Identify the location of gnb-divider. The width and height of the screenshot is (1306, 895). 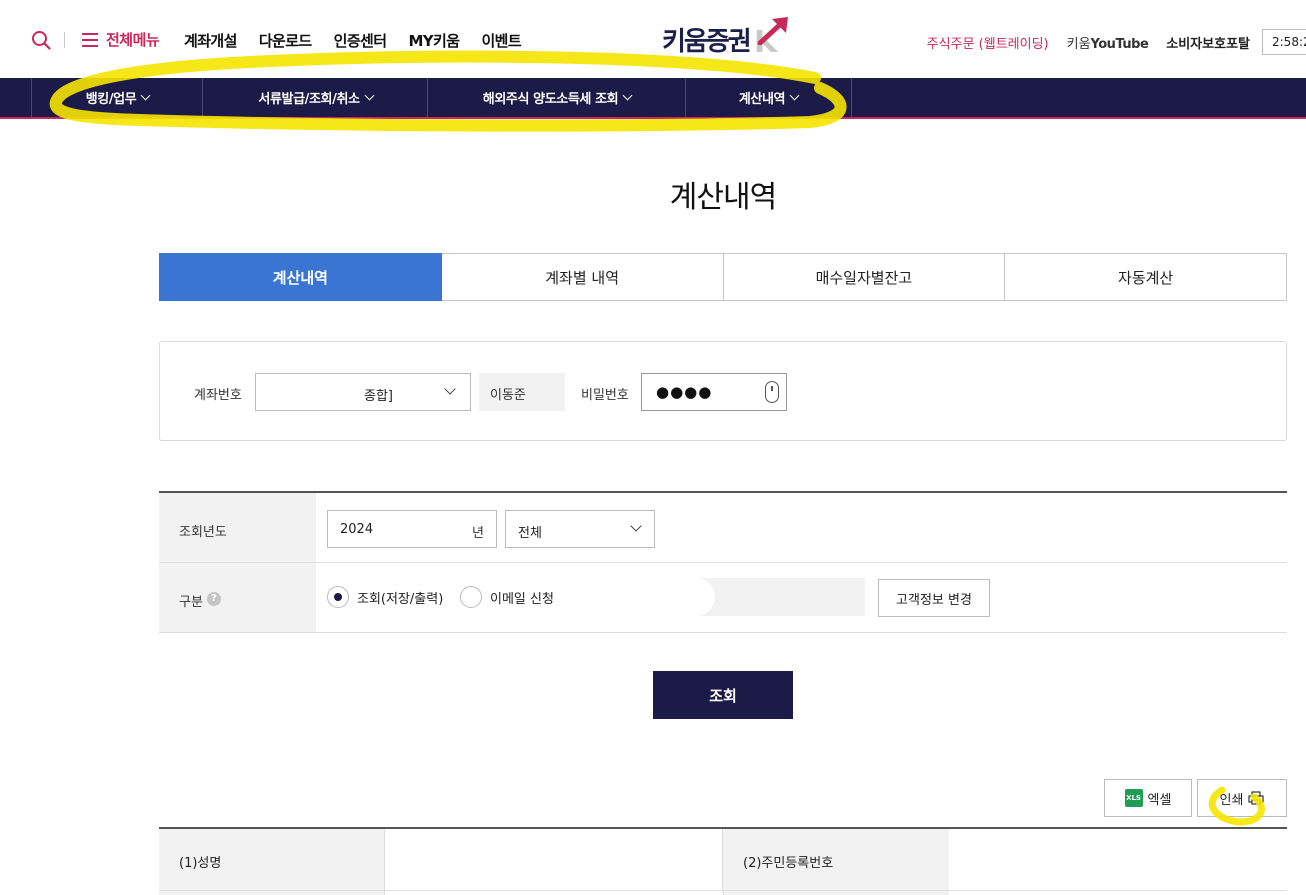
(851, 97).